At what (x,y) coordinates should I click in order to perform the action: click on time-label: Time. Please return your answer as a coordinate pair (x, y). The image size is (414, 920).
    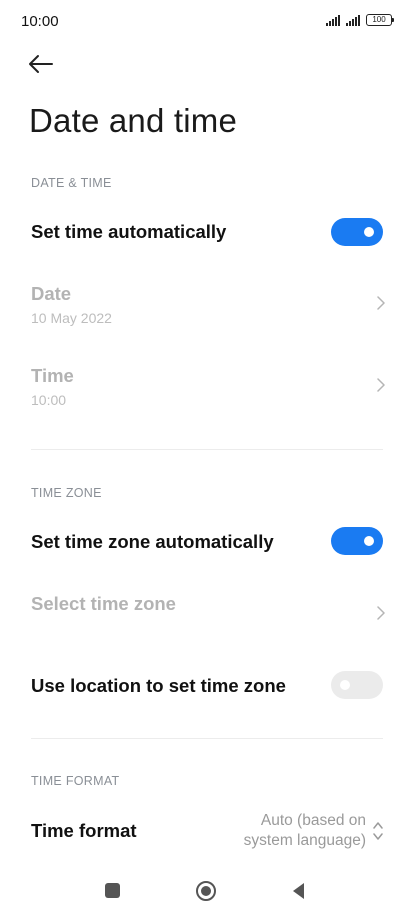
    Looking at the image, I should click on (52, 375).